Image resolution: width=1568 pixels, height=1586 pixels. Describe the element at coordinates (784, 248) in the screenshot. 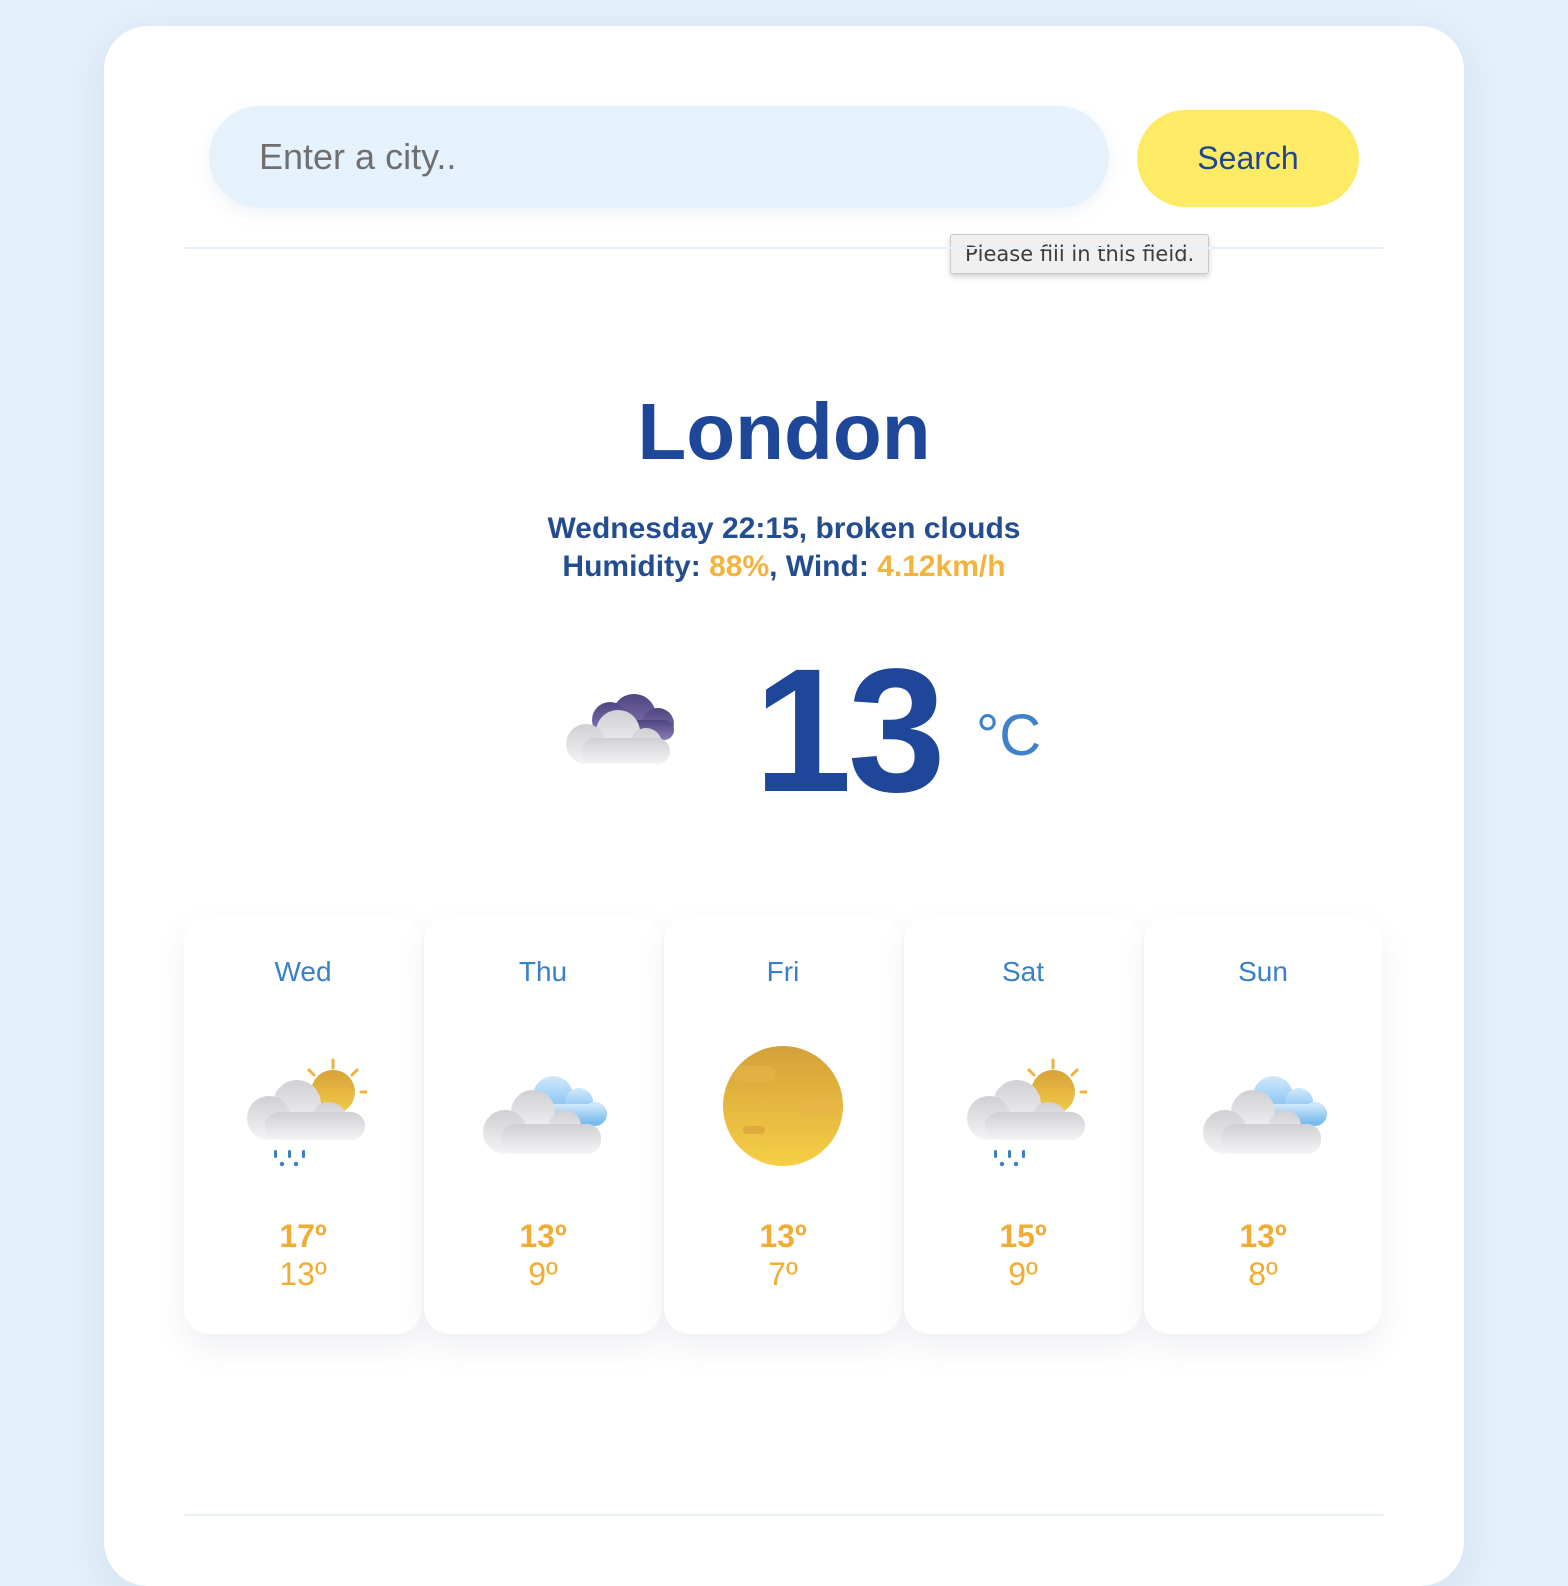

I see `top-divider` at that location.